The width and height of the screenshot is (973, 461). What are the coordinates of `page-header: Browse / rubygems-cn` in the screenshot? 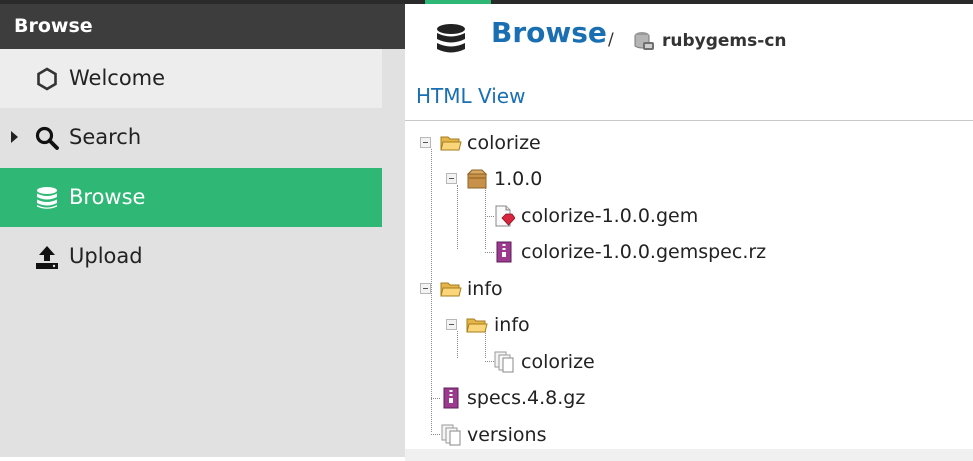 It's located at (689, 37).